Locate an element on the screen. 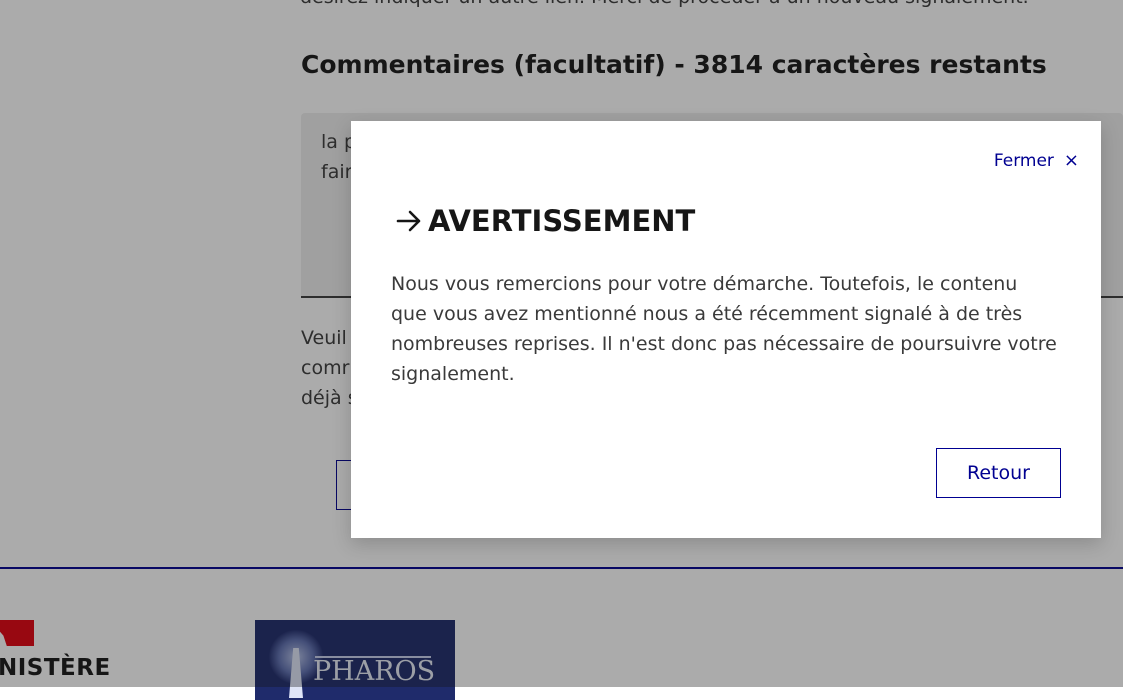  modal-title: AVERTISSEMENT is located at coordinates (544, 221).